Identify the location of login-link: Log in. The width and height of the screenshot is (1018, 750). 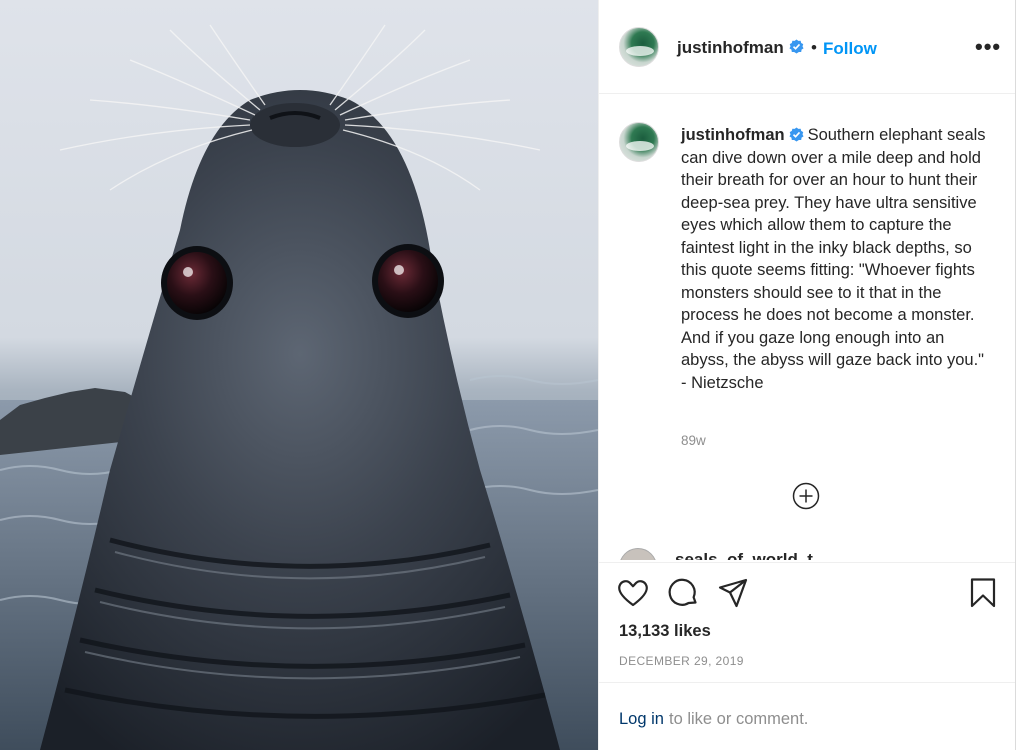
(641, 719).